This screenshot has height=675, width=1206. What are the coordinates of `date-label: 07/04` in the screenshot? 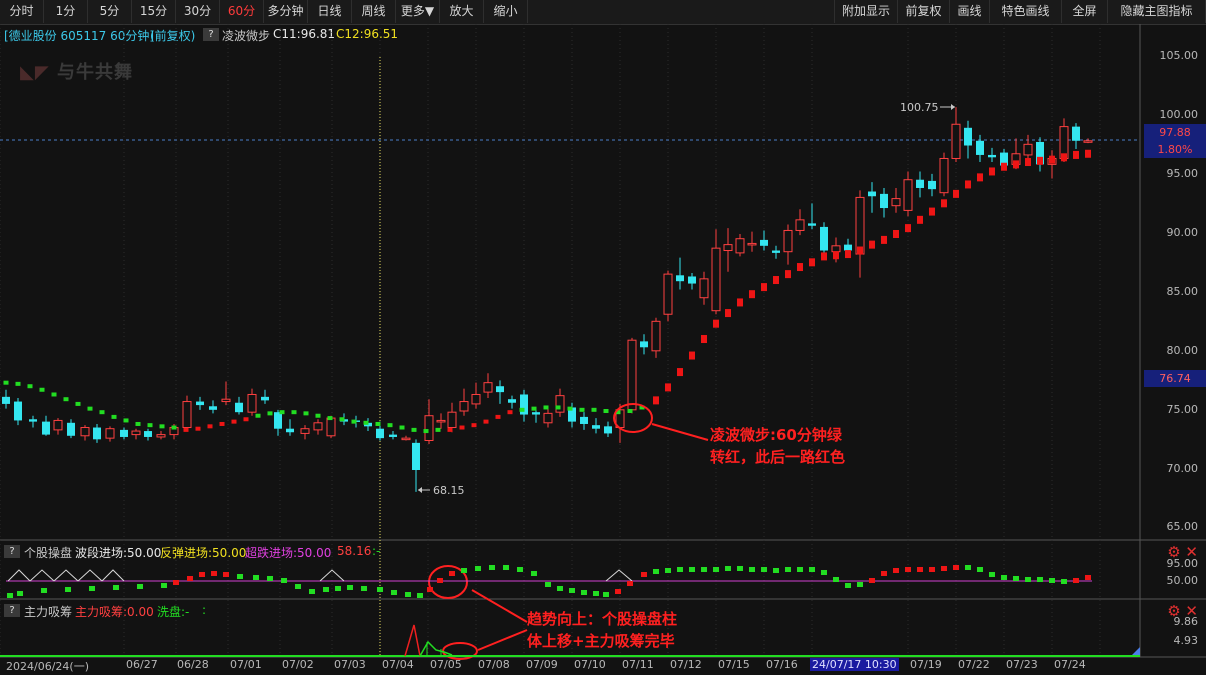 It's located at (398, 664).